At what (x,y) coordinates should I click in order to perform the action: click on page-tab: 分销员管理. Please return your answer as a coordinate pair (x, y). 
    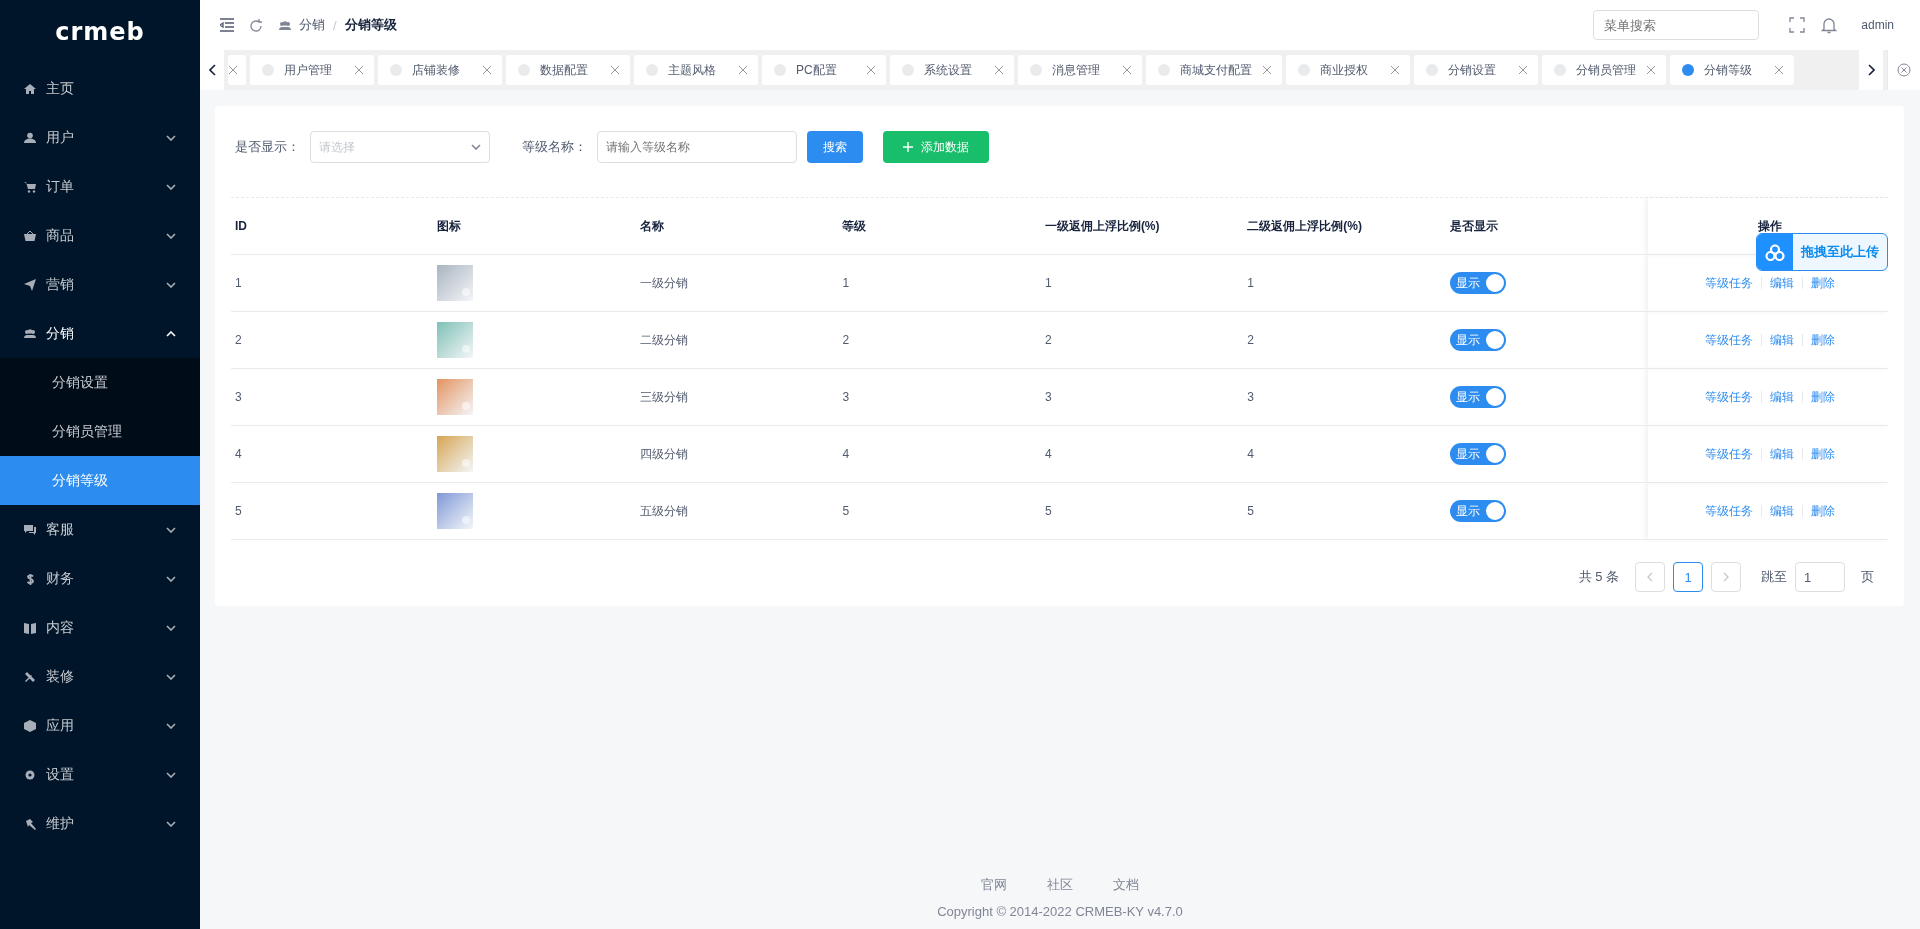
    Looking at the image, I should click on (1604, 70).